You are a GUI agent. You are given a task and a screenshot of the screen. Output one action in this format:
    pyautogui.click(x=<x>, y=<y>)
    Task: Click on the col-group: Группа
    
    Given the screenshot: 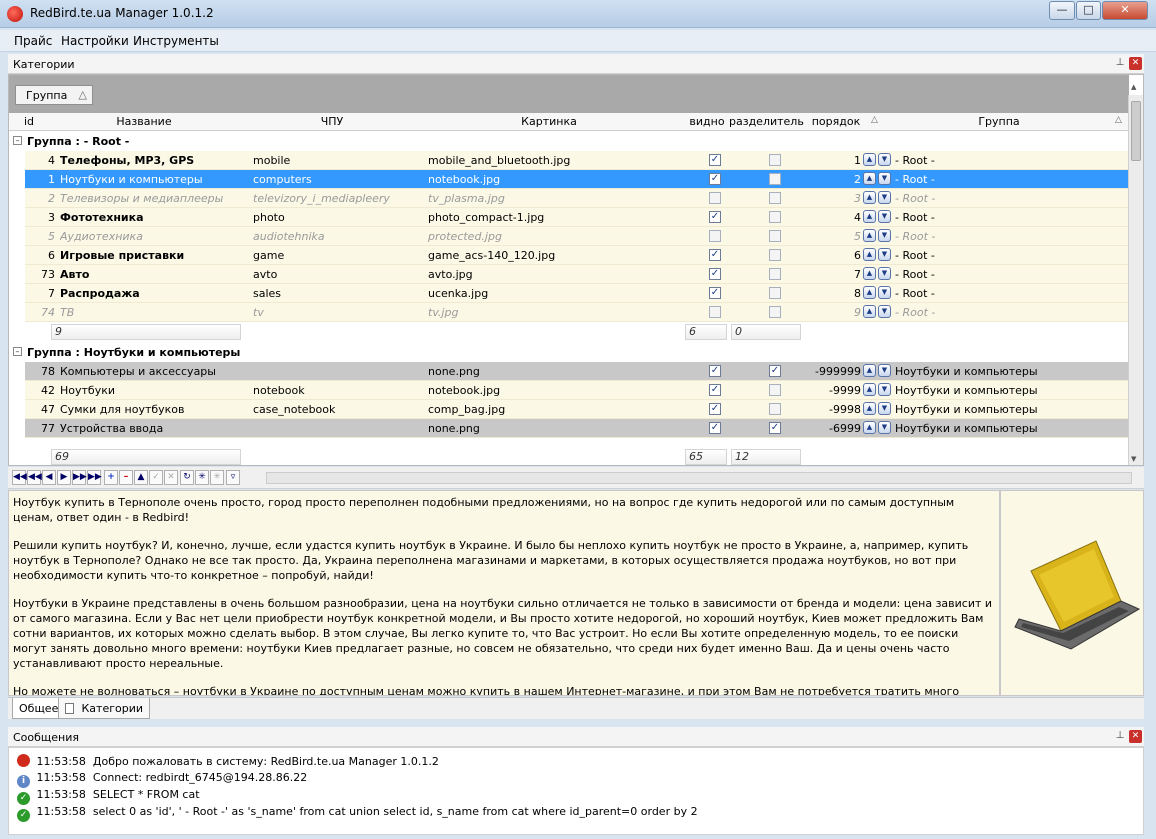 What is the action you would take?
    pyautogui.click(x=999, y=121)
    